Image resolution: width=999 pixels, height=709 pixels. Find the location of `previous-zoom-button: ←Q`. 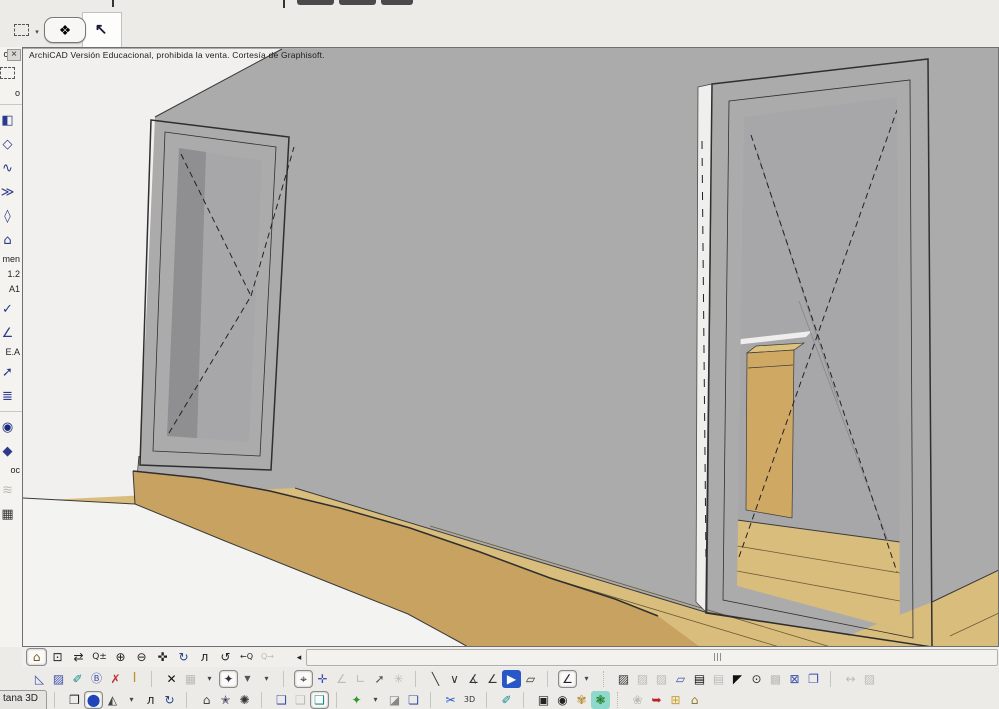

previous-zoom-button: ←Q is located at coordinates (246, 657).